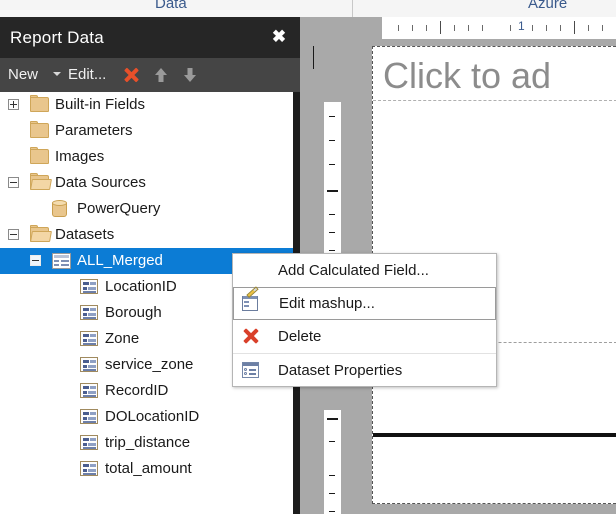  I want to click on ruler-label-1: 1, so click(521, 26).